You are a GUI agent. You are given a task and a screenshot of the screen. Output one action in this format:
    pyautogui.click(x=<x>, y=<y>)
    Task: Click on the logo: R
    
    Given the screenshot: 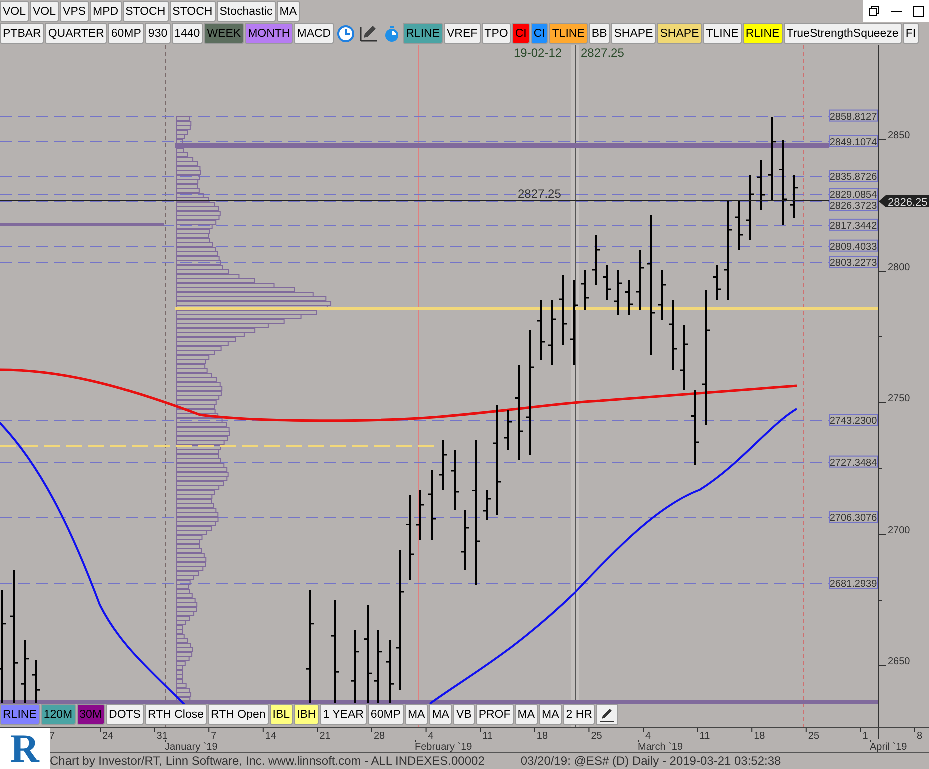 What is the action you would take?
    pyautogui.click(x=25, y=748)
    